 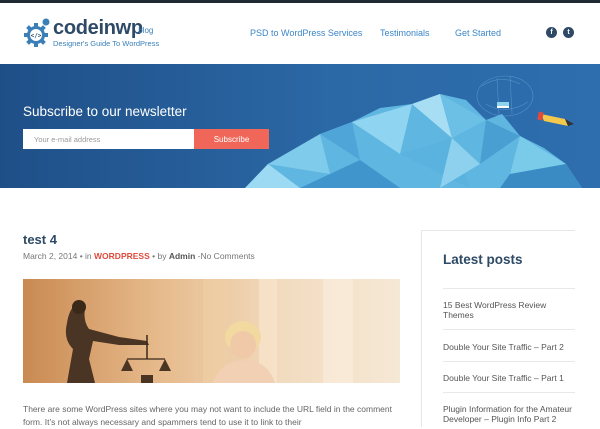 I want to click on gear-code-icon: </>, so click(x=37, y=32).